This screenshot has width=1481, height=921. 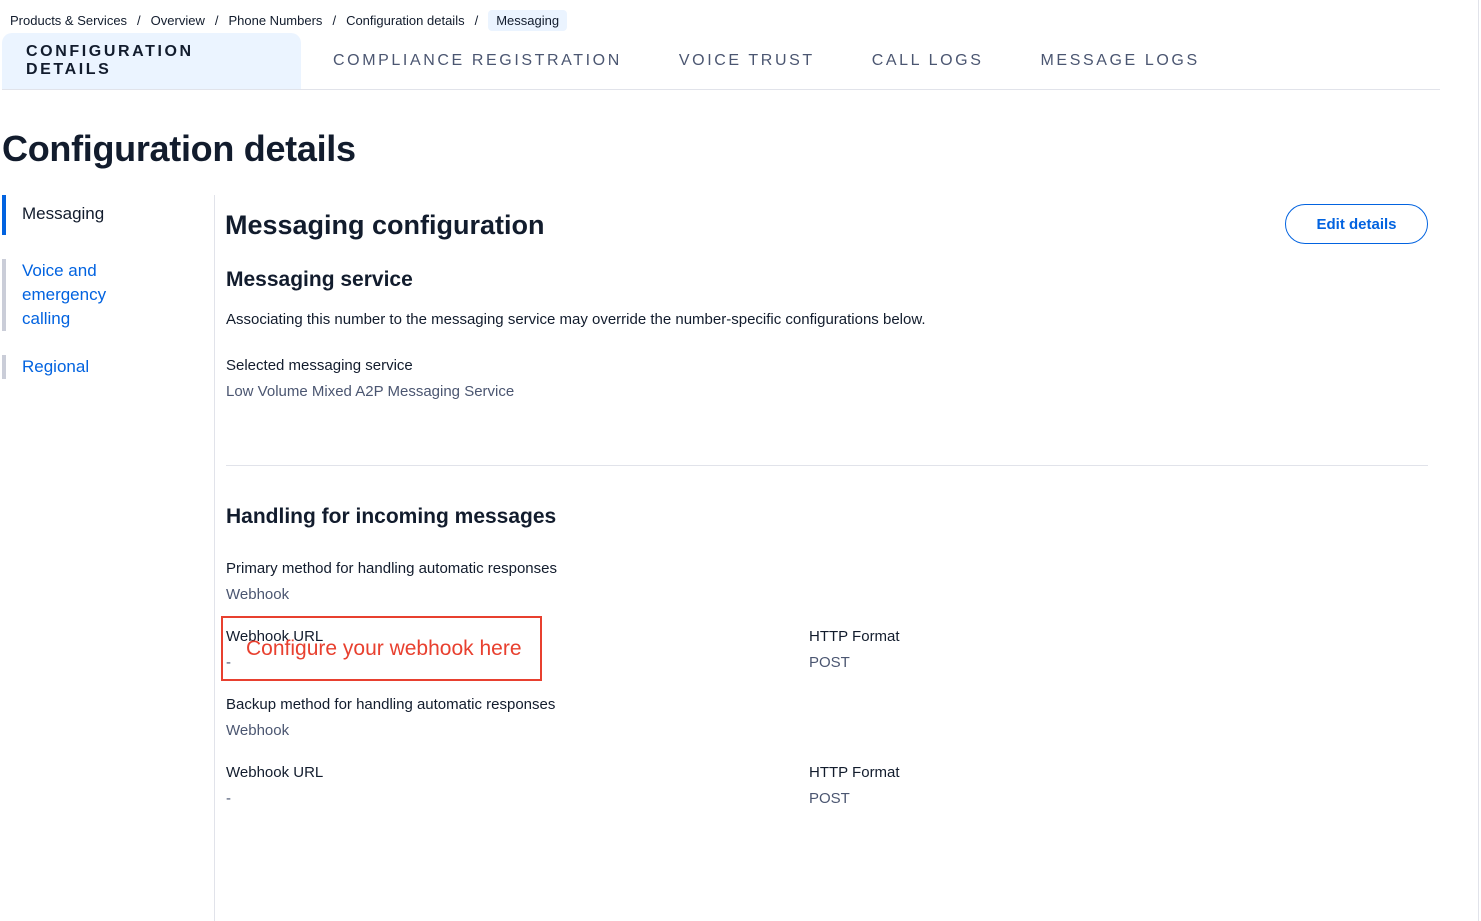 What do you see at coordinates (391, 516) in the screenshot?
I see `incoming-messages-heading: Handling for incoming messages` at bounding box center [391, 516].